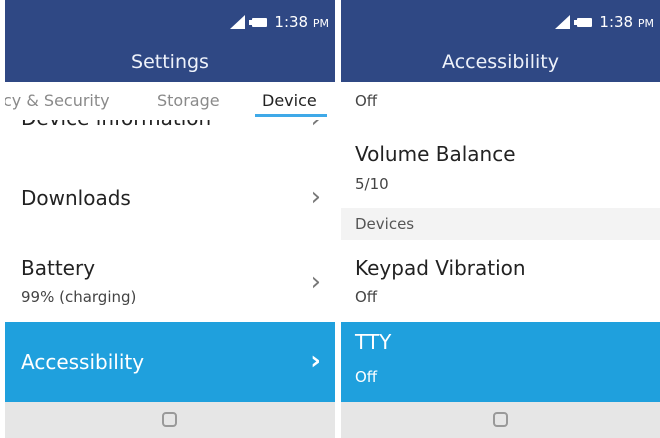 This screenshot has width=660, height=438. I want to click on item-subtitle: 5/10, so click(372, 184).